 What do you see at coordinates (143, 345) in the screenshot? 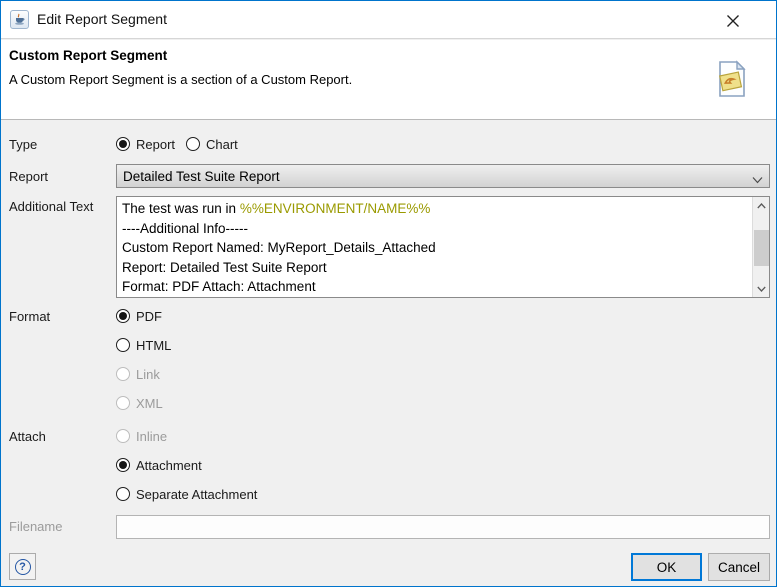
I see `radio-format-html: HTML` at bounding box center [143, 345].